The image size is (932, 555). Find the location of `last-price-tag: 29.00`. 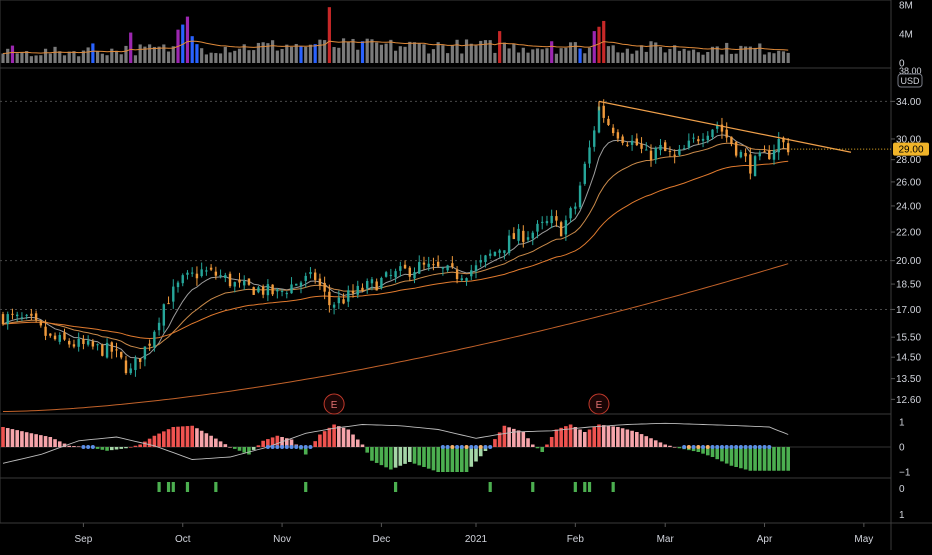

last-price-tag: 29.00 is located at coordinates (911, 149).